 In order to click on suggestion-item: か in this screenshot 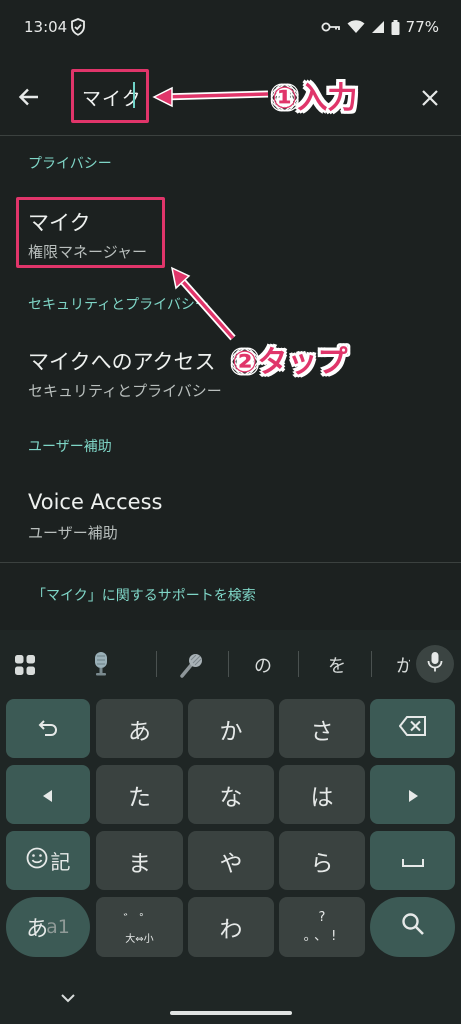, I will do `click(403, 665)`.